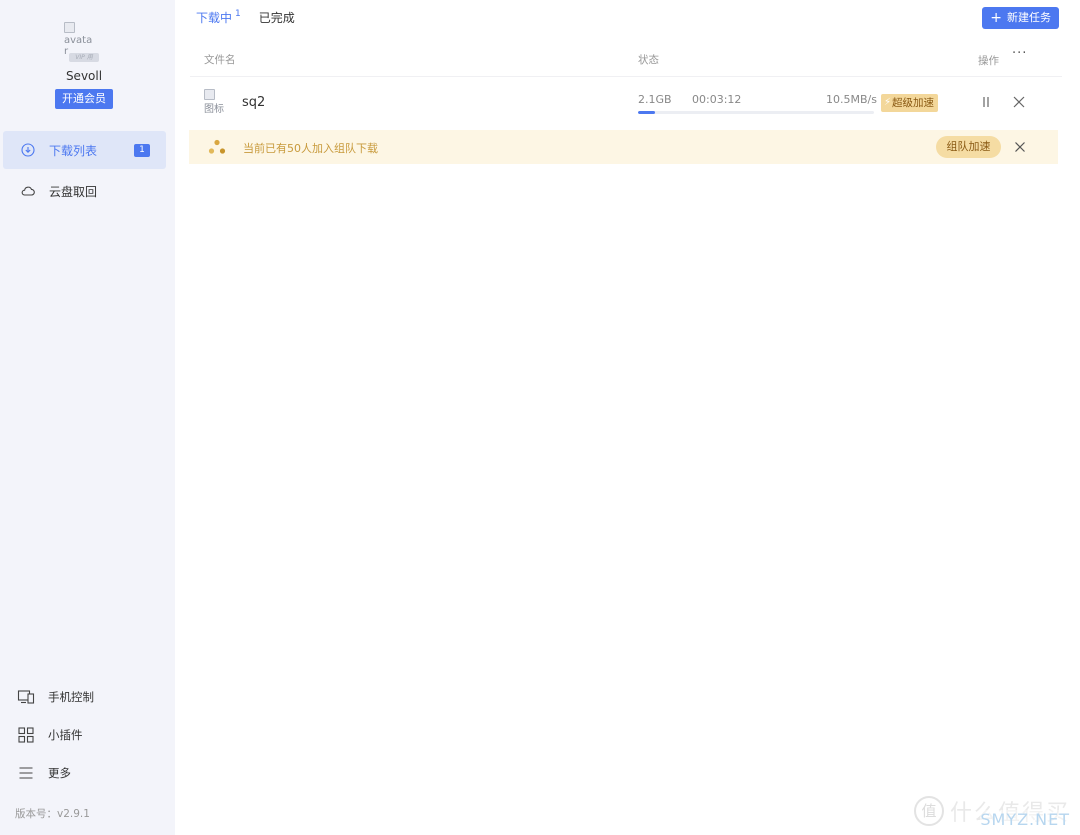 The image size is (1080, 835). Describe the element at coordinates (717, 99) in the screenshot. I see `elapsed-time: 00:03:12` at that location.